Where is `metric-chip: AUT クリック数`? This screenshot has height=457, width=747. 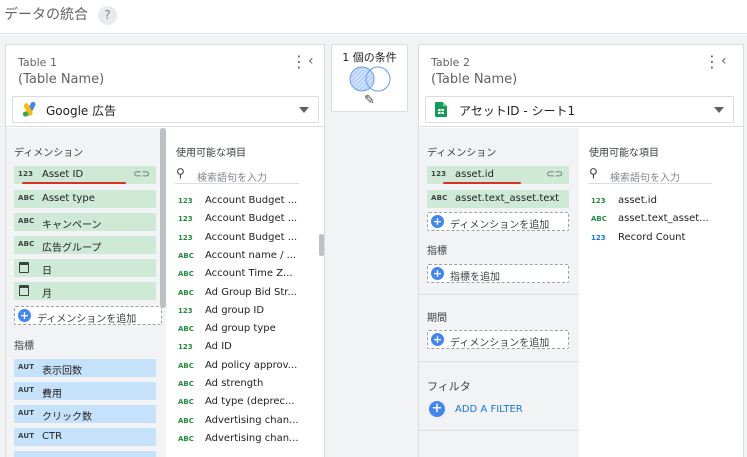
metric-chip: AUT クリック数 is located at coordinates (85, 414).